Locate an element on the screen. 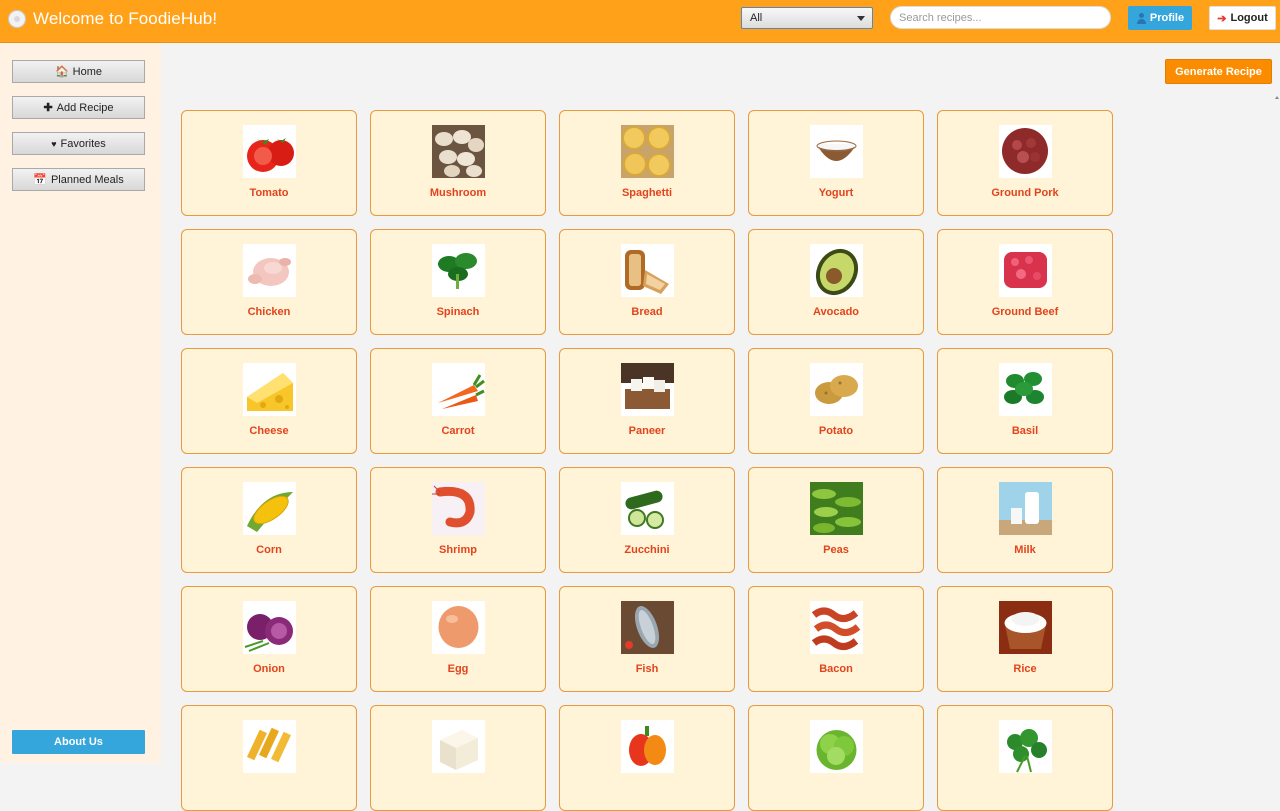 This screenshot has height=811, width=1280. cheese-image is located at coordinates (269, 389).